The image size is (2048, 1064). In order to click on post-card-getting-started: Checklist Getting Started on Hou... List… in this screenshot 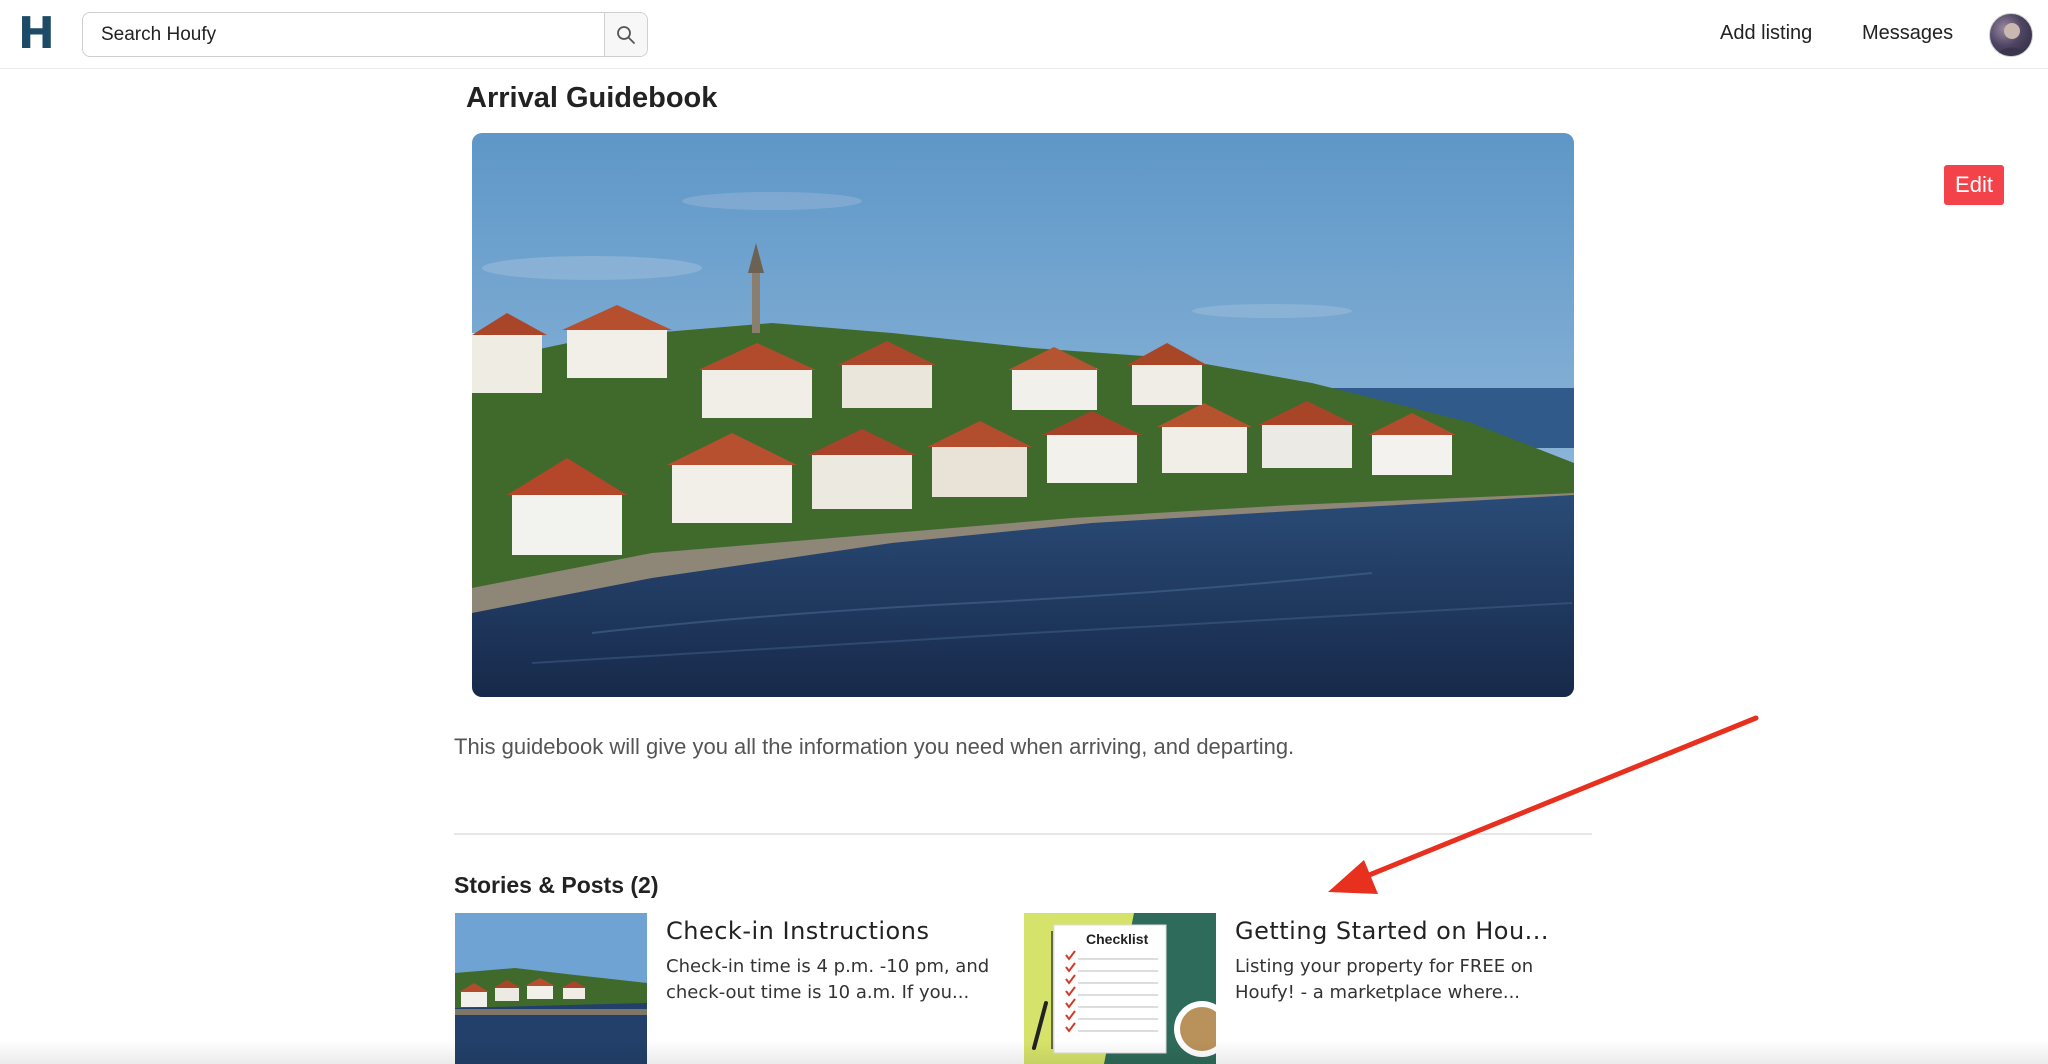, I will do `click(1304, 988)`.